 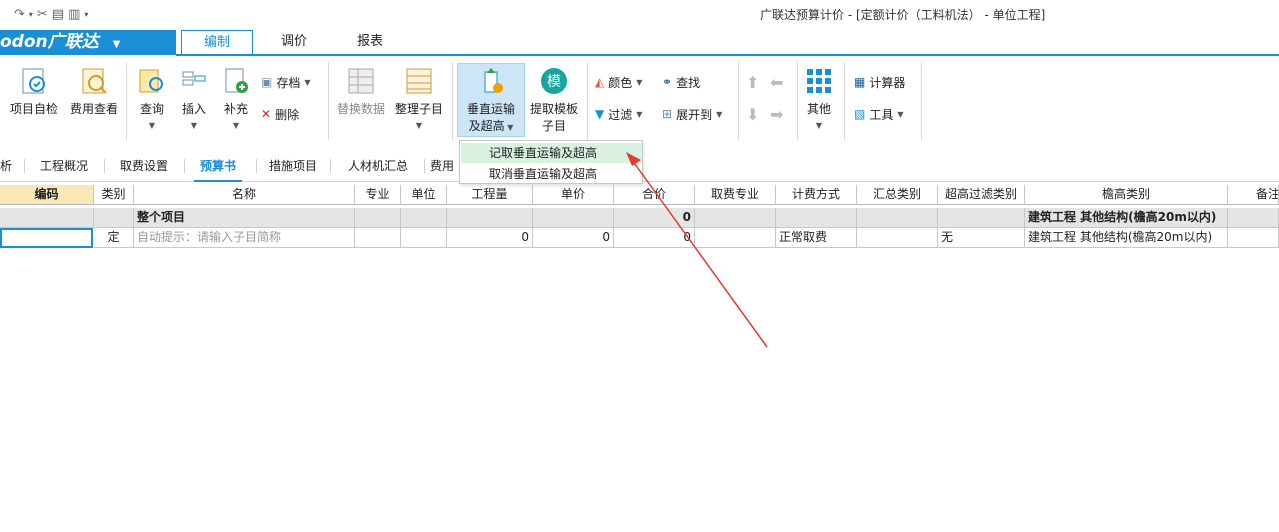 What do you see at coordinates (897, 218) in the screenshot?
I see `group-summary-cell` at bounding box center [897, 218].